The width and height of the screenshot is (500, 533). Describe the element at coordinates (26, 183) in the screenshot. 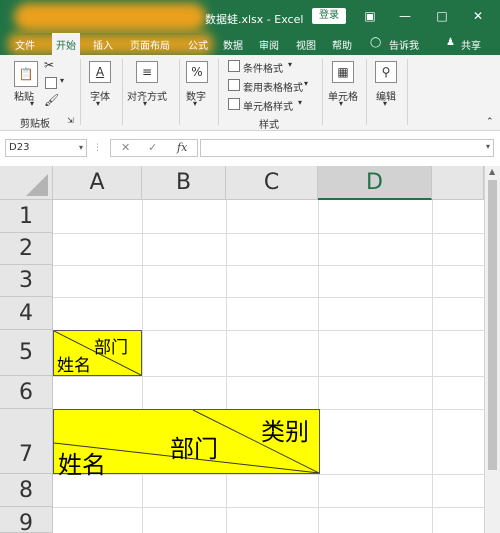

I see `select-all-corner` at that location.